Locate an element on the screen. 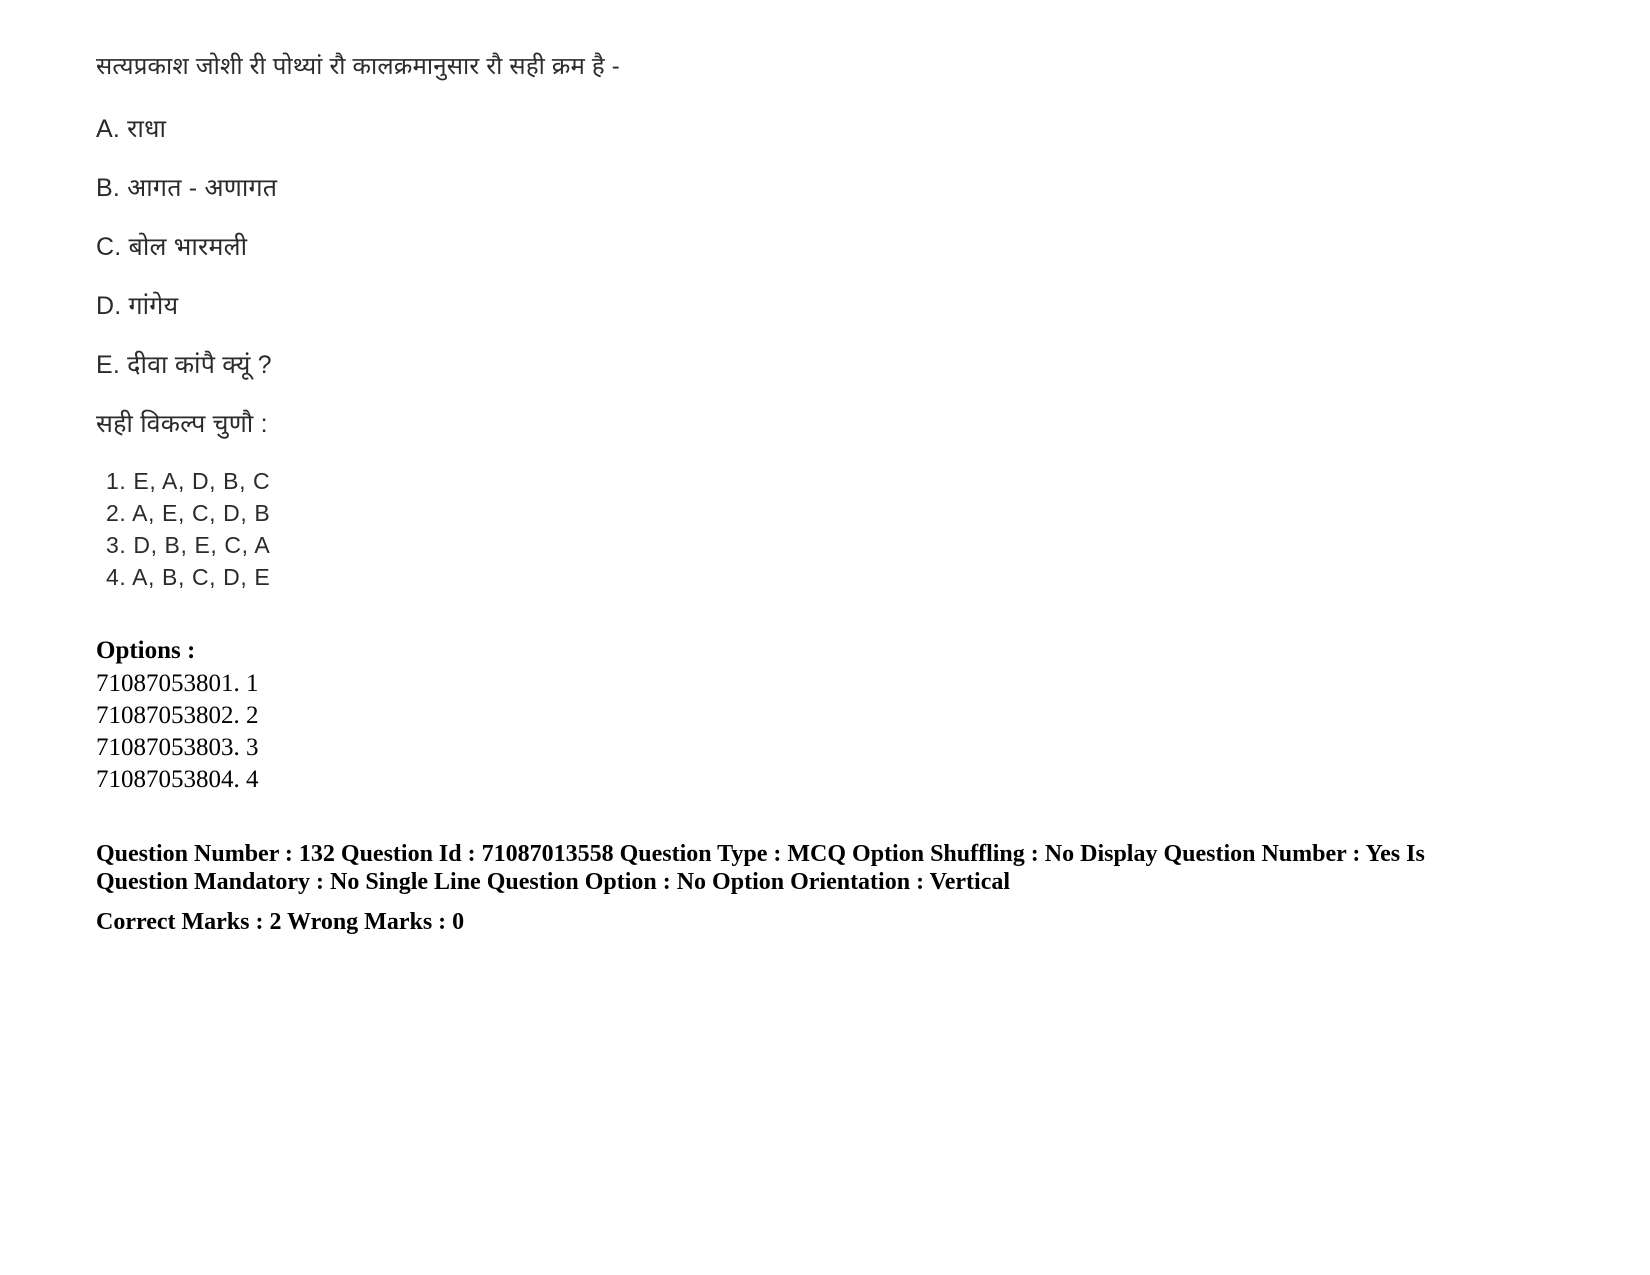 The height and width of the screenshot is (1275, 1650). metadata-line-3: Correct Marks : 2 Wrong Marks : 0 is located at coordinates (280, 922).